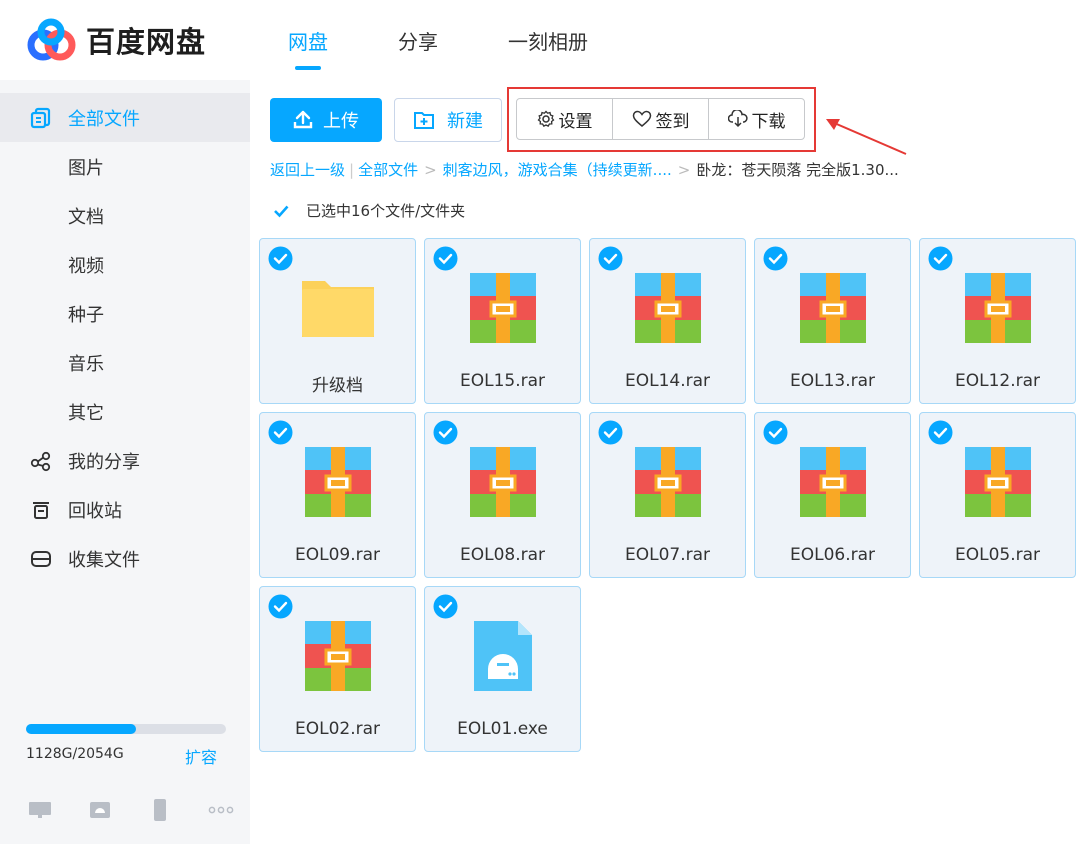 The height and width of the screenshot is (844, 1080). Describe the element at coordinates (997, 321) in the screenshot. I see `file-card: EOL12.rar` at that location.